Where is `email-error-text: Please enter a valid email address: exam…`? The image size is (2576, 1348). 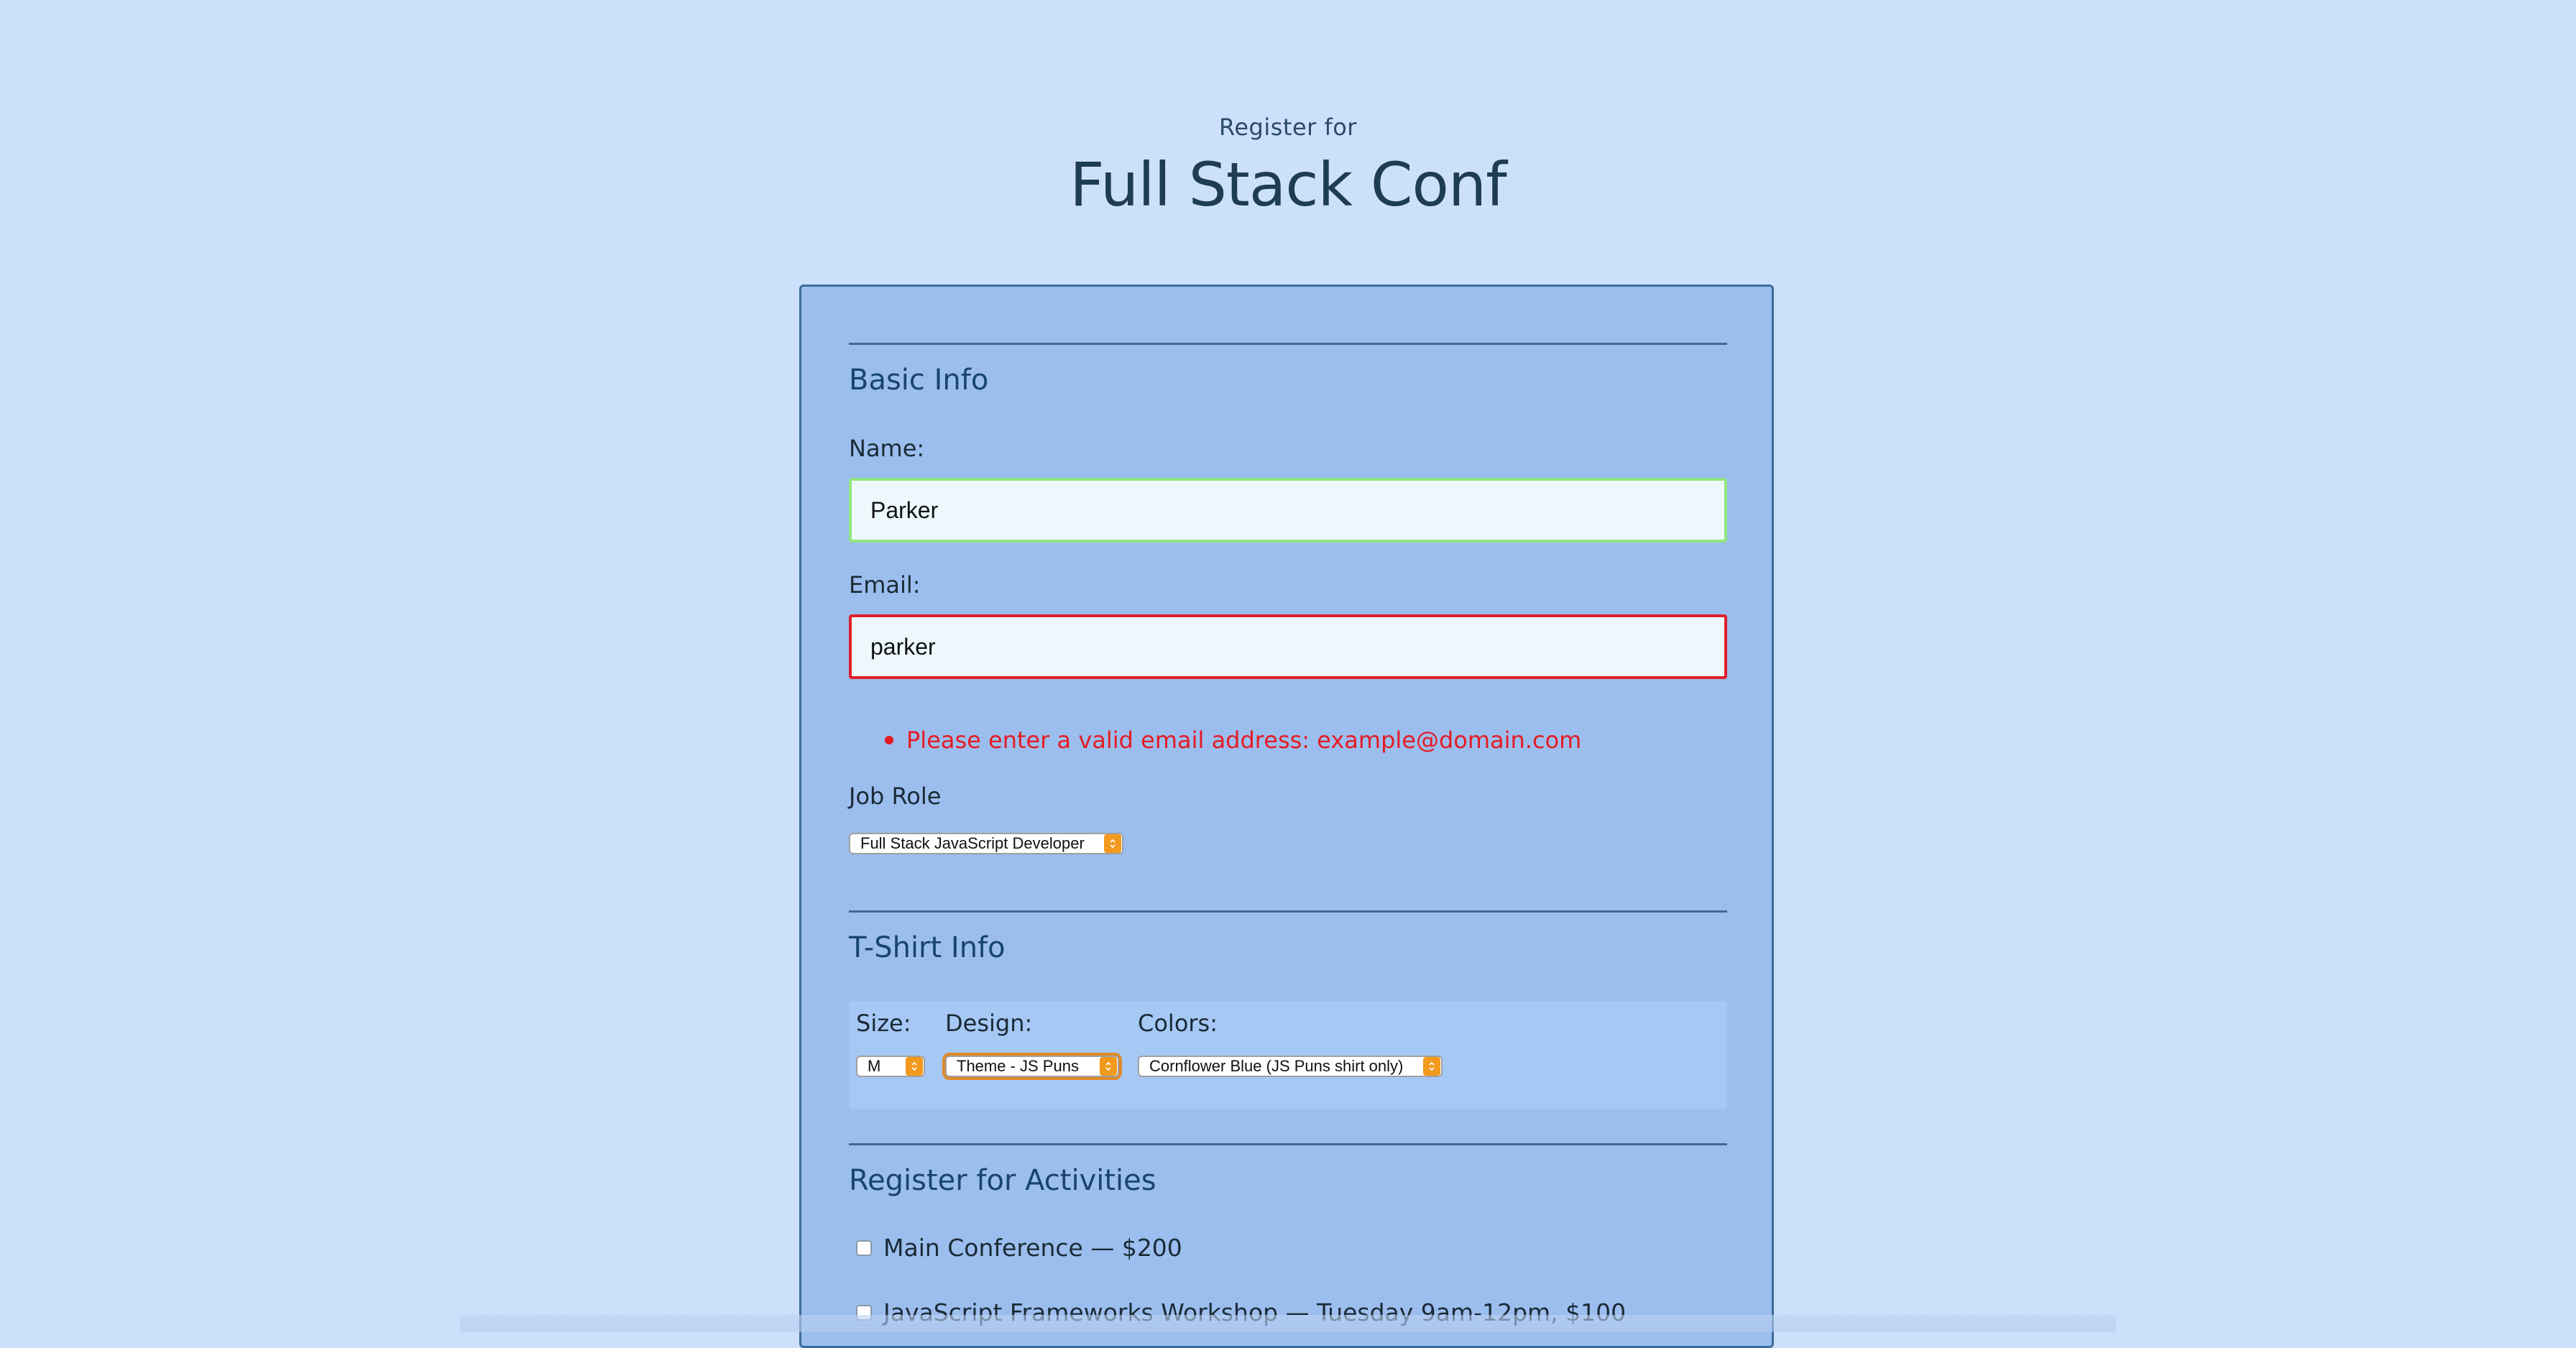
email-error-text: Please enter a valid email address: exam… is located at coordinates (1244, 740).